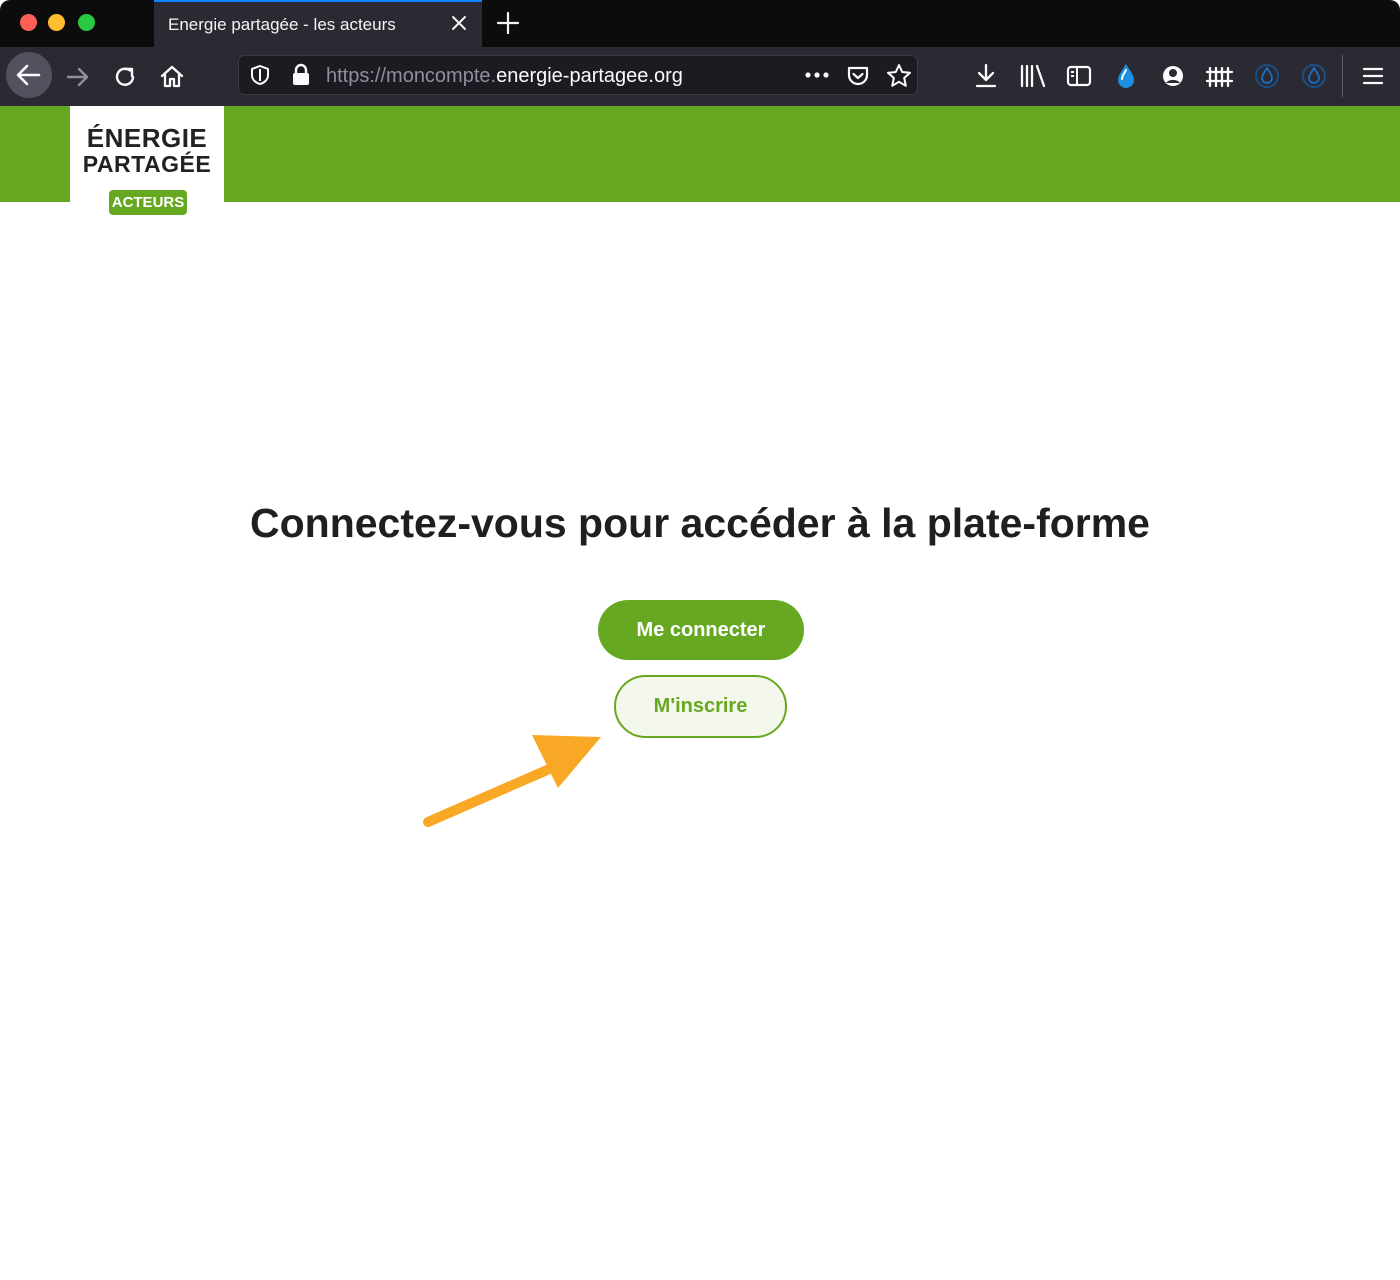 The width and height of the screenshot is (1400, 1280). Describe the element at coordinates (411, 76) in the screenshot. I see `url-prefix: https://moncompte.` at that location.